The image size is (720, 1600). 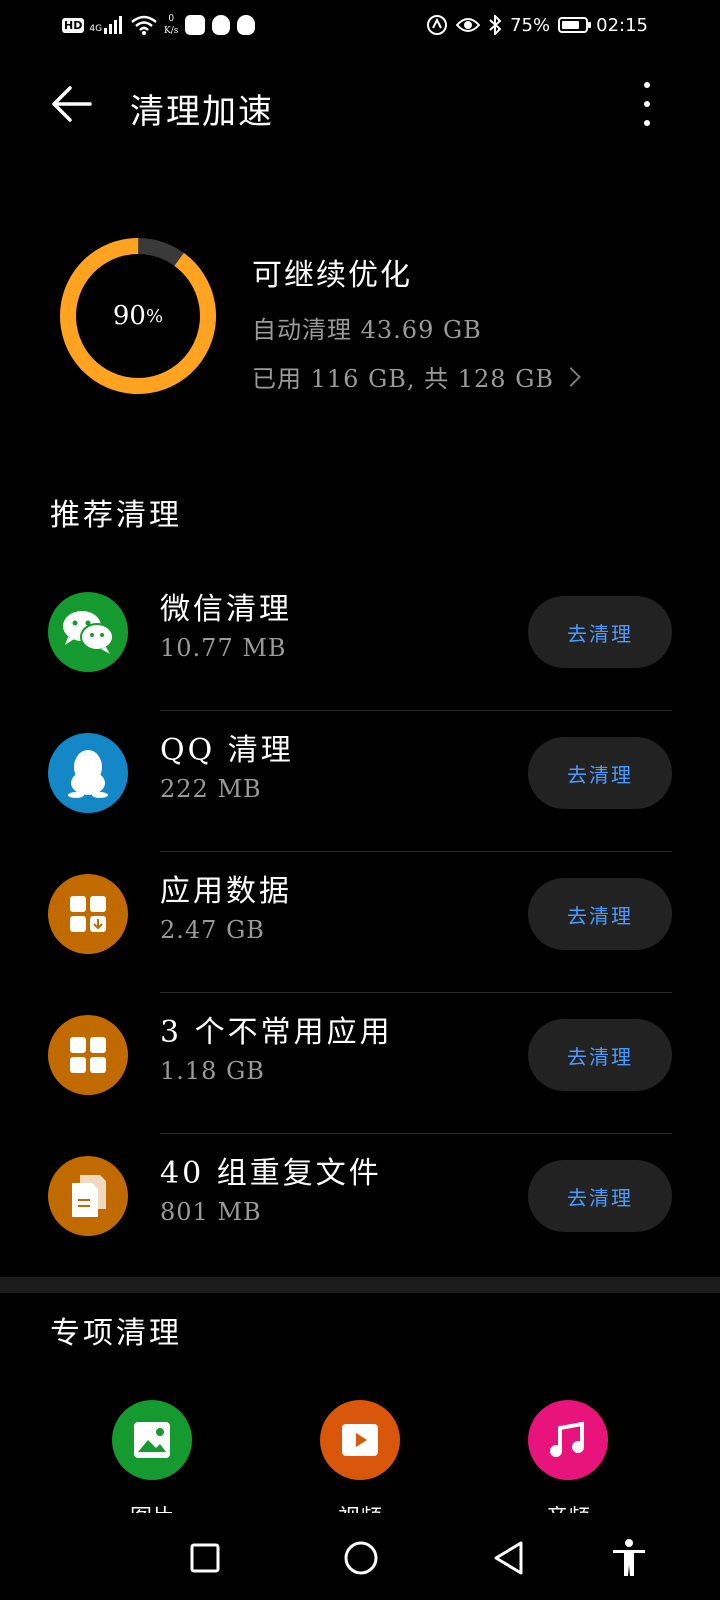 I want to click on list-item: 应用数据 2.47 GB 去清理, so click(x=360, y=922).